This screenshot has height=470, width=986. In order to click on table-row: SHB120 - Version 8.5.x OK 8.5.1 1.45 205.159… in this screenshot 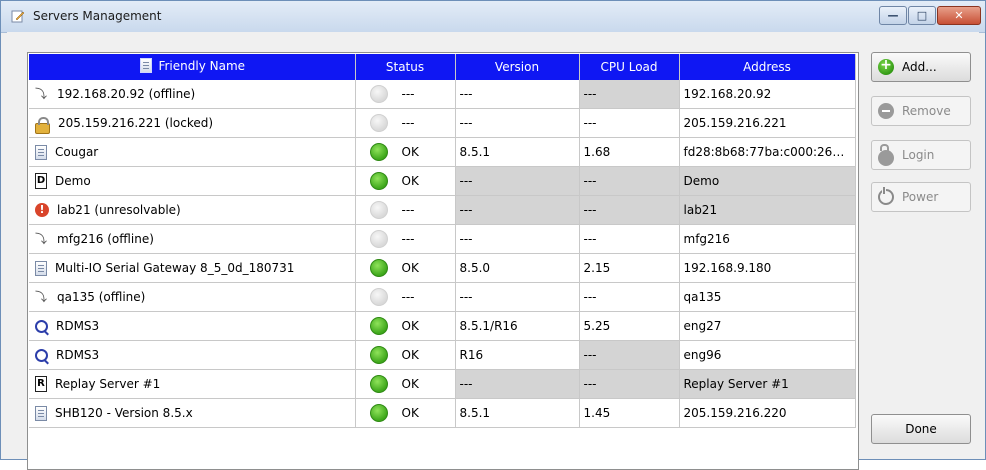, I will do `click(442, 413)`.